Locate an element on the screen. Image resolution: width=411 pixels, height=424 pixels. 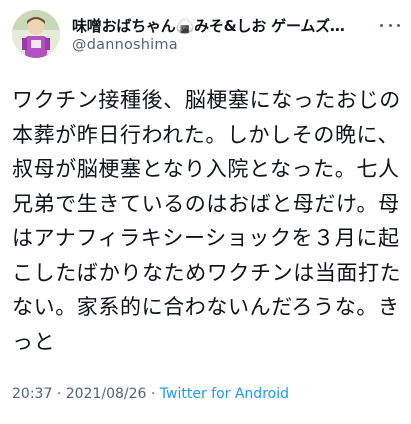
tweet-header: 味噌おばちゃん🍙みそ&しお ゲームズ… @dannoshima is located at coordinates (237, 33).